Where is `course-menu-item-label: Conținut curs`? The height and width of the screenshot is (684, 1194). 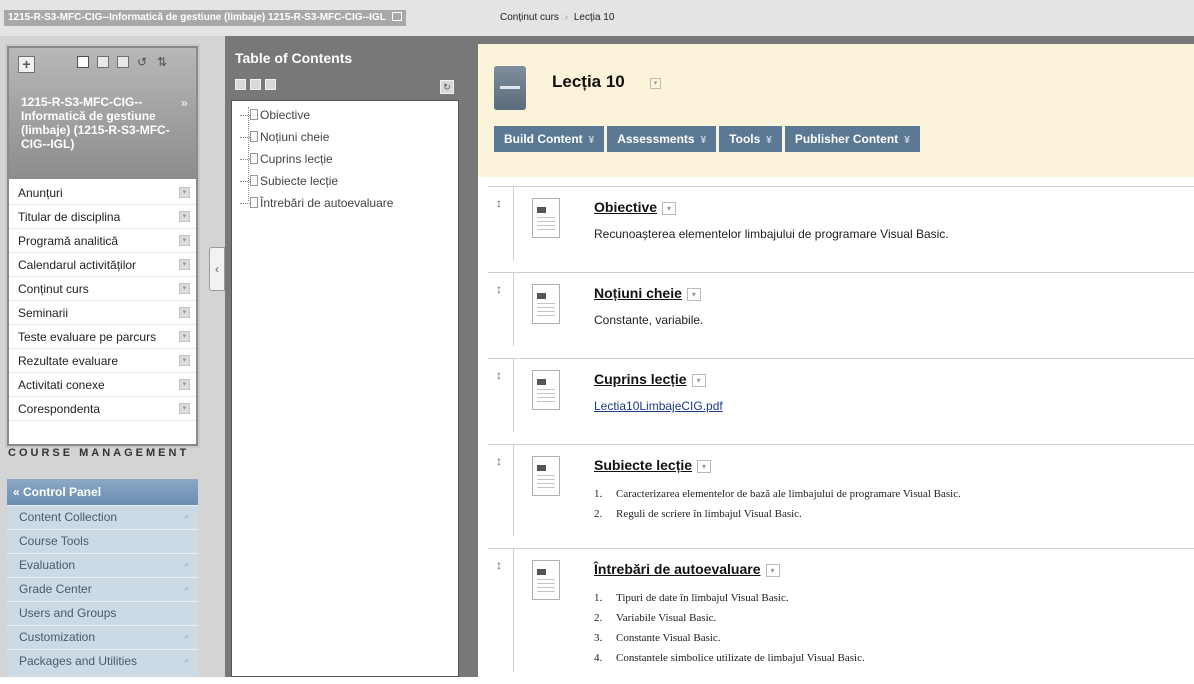
course-menu-item-label: Conținut curs is located at coordinates (53, 289).